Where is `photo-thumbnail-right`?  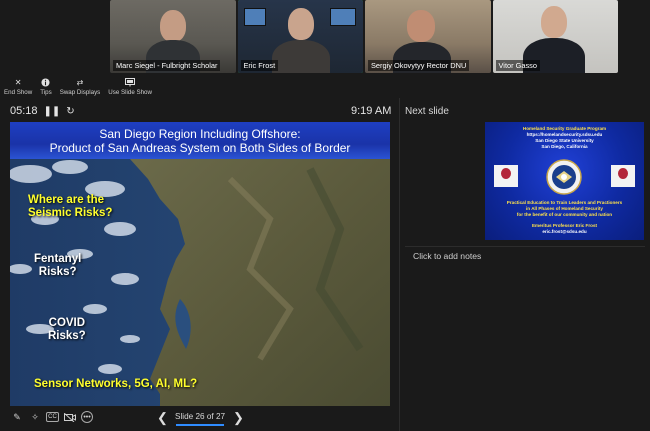
photo-thumbnail-right is located at coordinates (623, 176).